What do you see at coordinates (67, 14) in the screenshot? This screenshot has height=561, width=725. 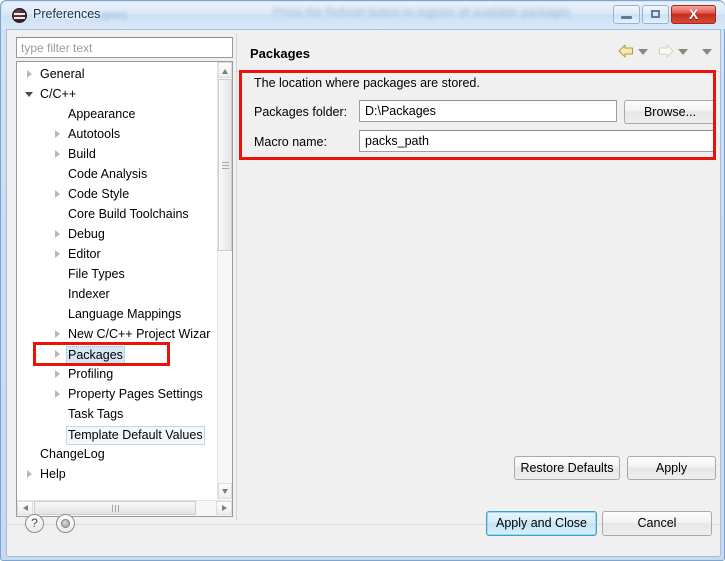 I see `window-title: Preferences` at bounding box center [67, 14].